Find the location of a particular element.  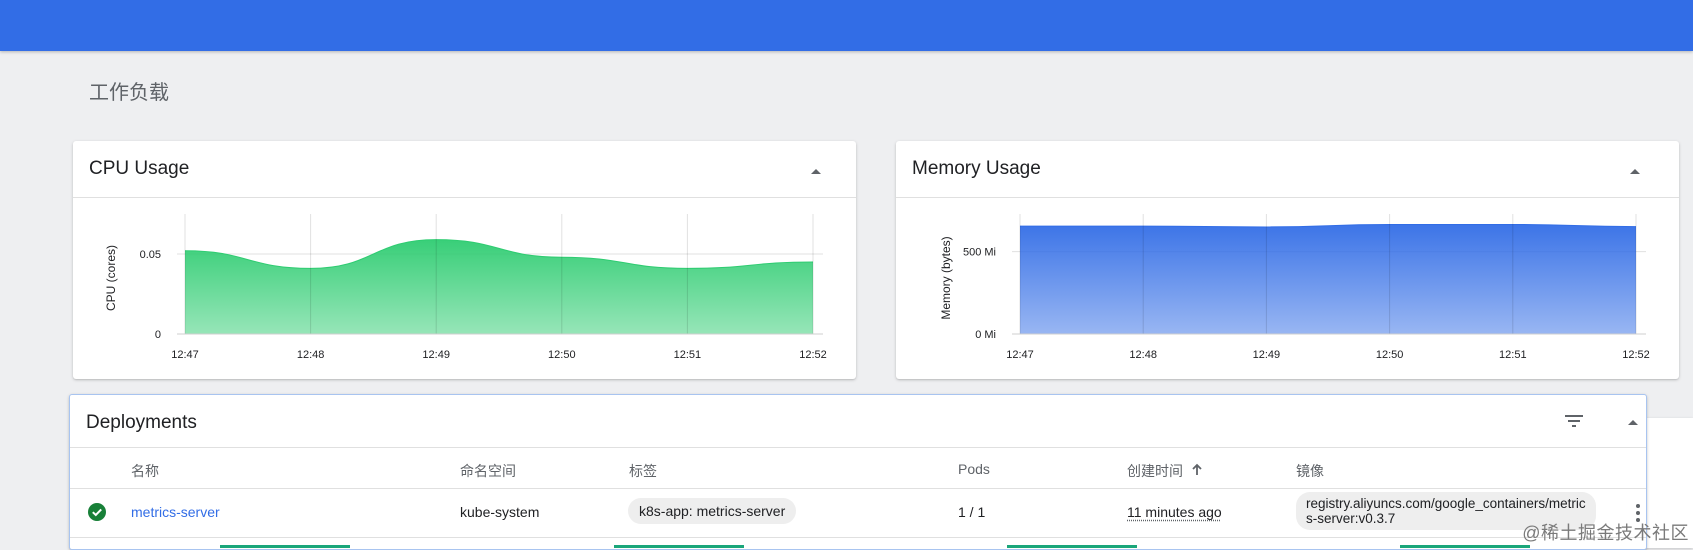

y-axis-label: Memory (bytes) is located at coordinates (946, 277).